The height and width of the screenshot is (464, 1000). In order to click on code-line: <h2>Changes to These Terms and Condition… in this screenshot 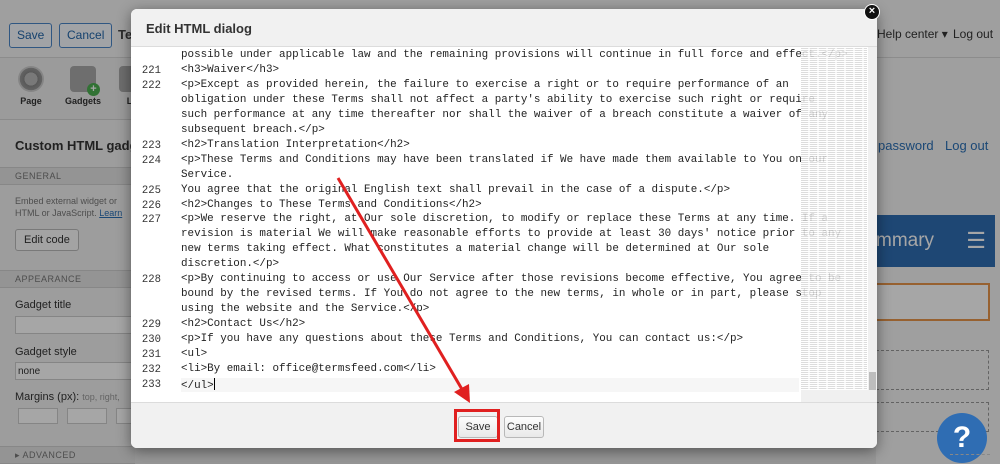, I will do `click(490, 205)`.